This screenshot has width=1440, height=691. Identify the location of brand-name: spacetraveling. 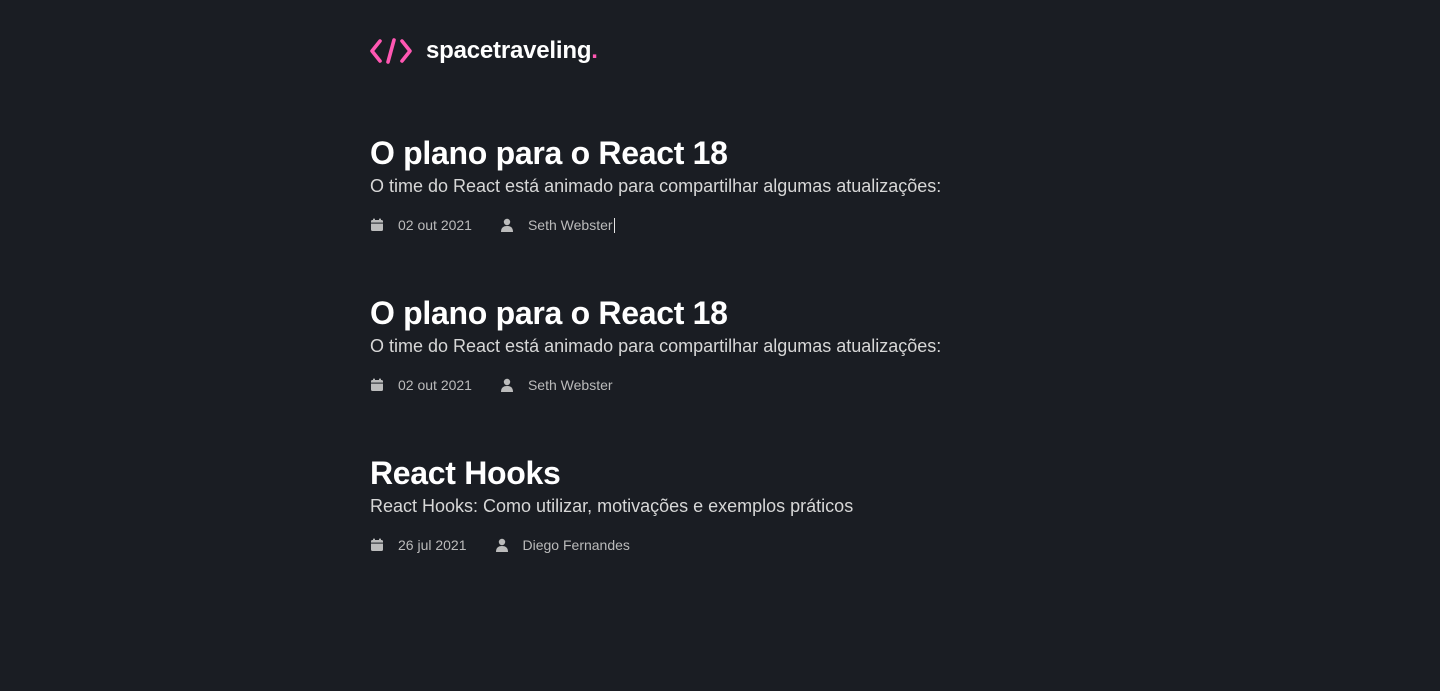
(508, 51).